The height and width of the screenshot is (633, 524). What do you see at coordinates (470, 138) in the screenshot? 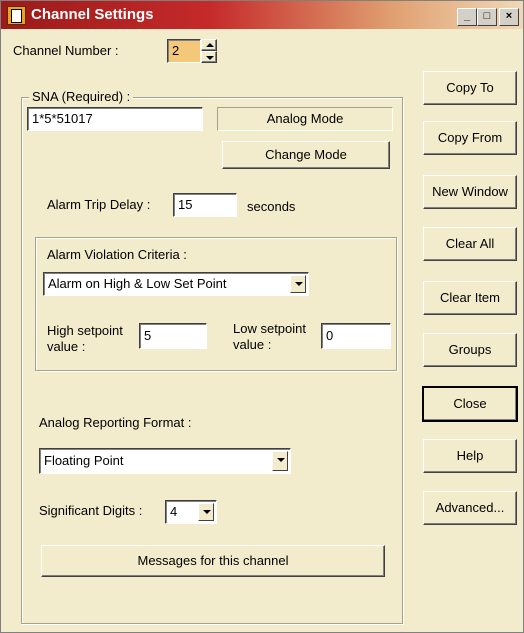
I see `copy-from-button: Copy From` at bounding box center [470, 138].